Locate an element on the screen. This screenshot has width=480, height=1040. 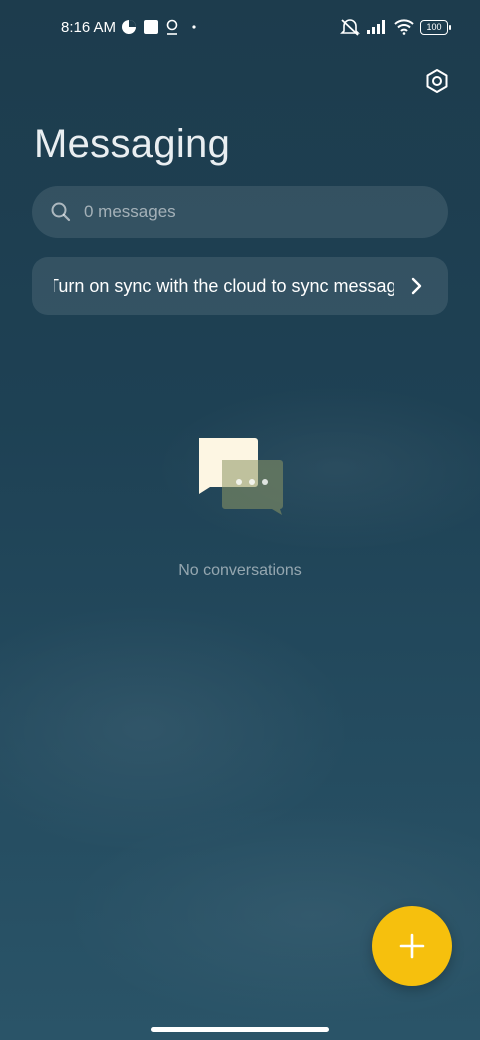
gear-icon is located at coordinates (437, 81).